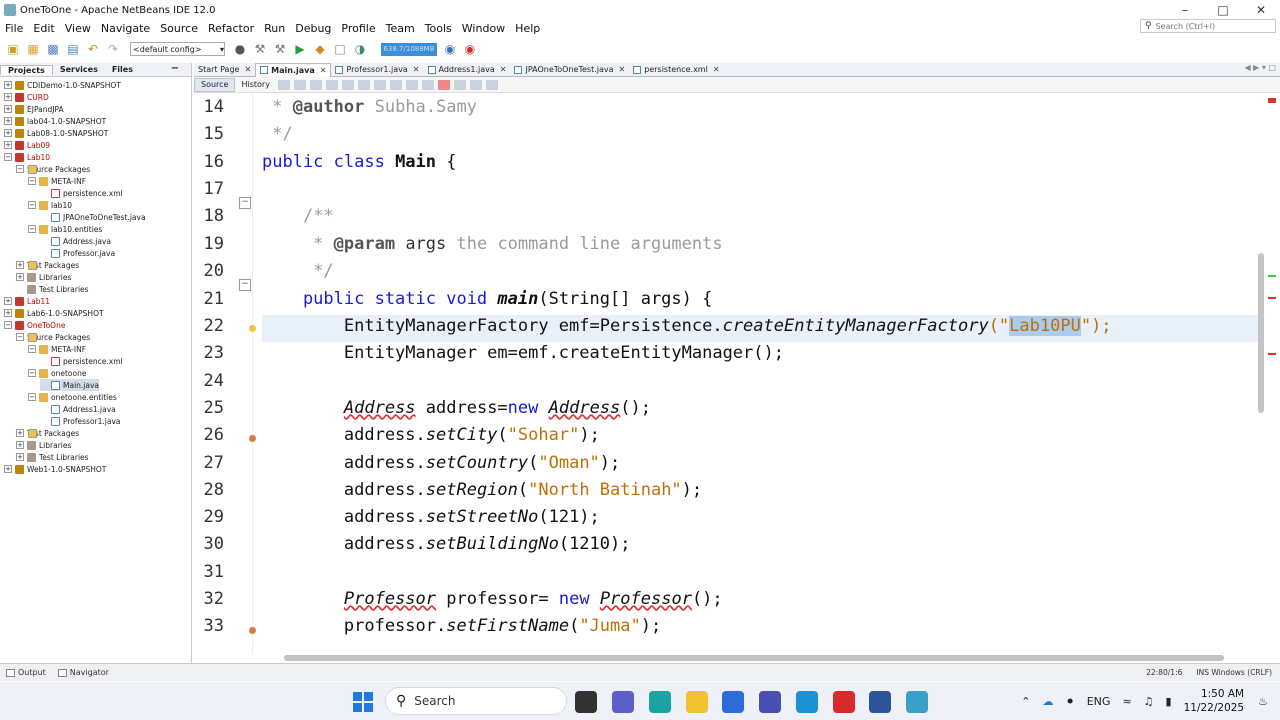  What do you see at coordinates (175, 68) in the screenshot?
I see `minimize-panel-button: −` at bounding box center [175, 68].